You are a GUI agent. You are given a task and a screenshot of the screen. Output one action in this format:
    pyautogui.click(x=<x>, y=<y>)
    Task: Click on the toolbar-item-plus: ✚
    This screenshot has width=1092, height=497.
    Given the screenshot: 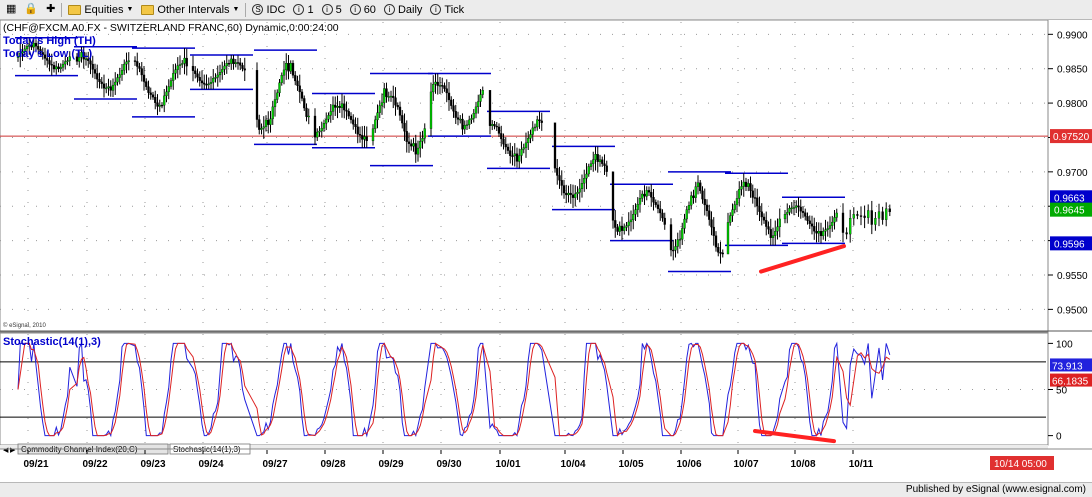 What is the action you would take?
    pyautogui.click(x=50, y=10)
    